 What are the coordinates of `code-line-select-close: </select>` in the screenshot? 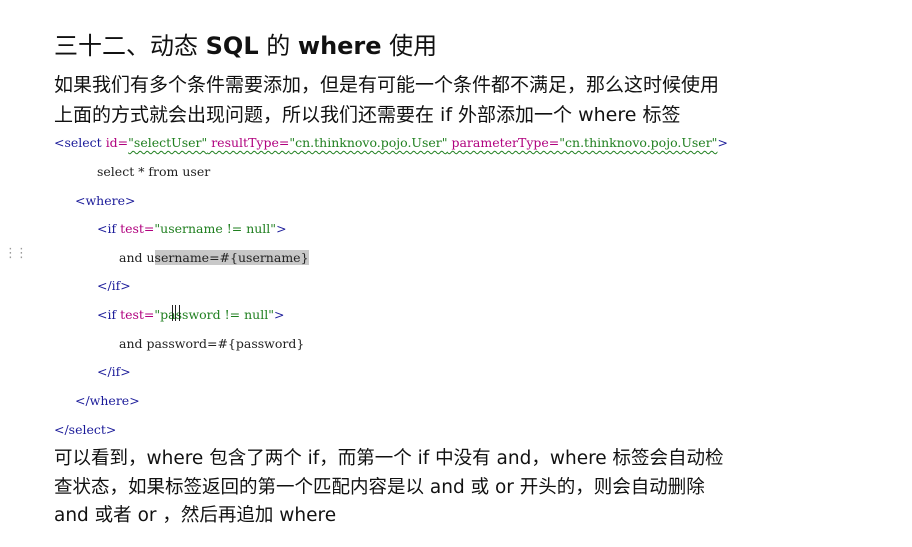 It's located at (85, 429).